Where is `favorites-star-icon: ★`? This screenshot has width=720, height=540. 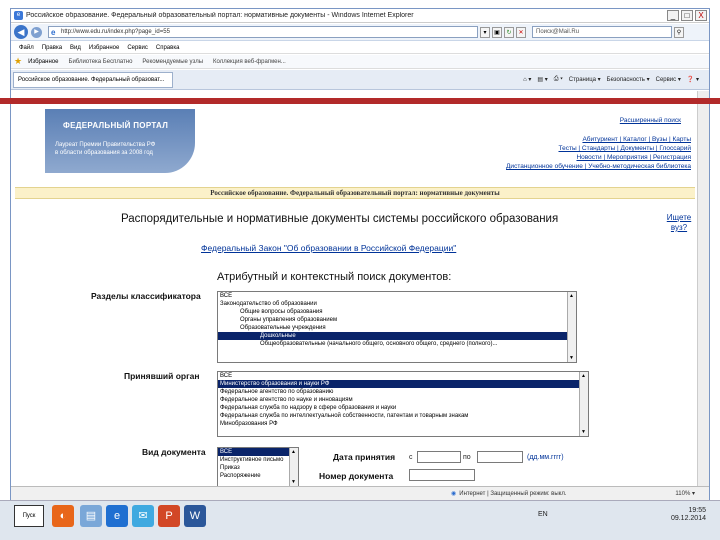
favorites-star-icon: ★ is located at coordinates (18, 61).